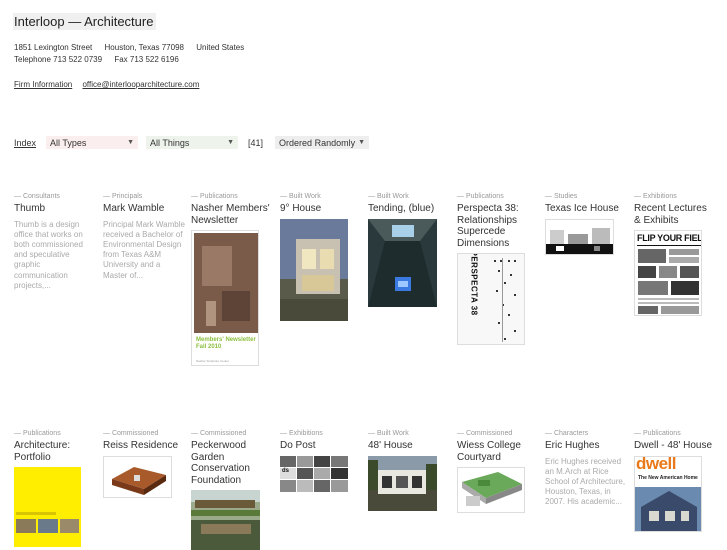 Image resolution: width=727 pixels, height=550 pixels. What do you see at coordinates (225, 520) in the screenshot?
I see `peckerwood-image` at bounding box center [225, 520].